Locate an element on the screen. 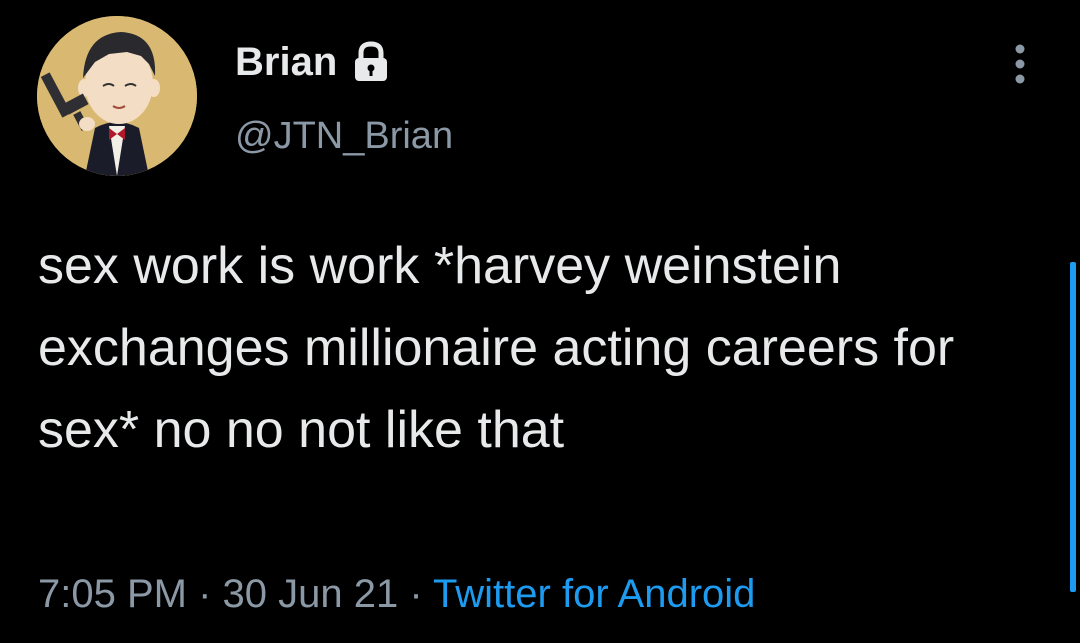 Image resolution: width=1080 pixels, height=643 pixels. tweet-time: 7:05 PM is located at coordinates (112, 594).